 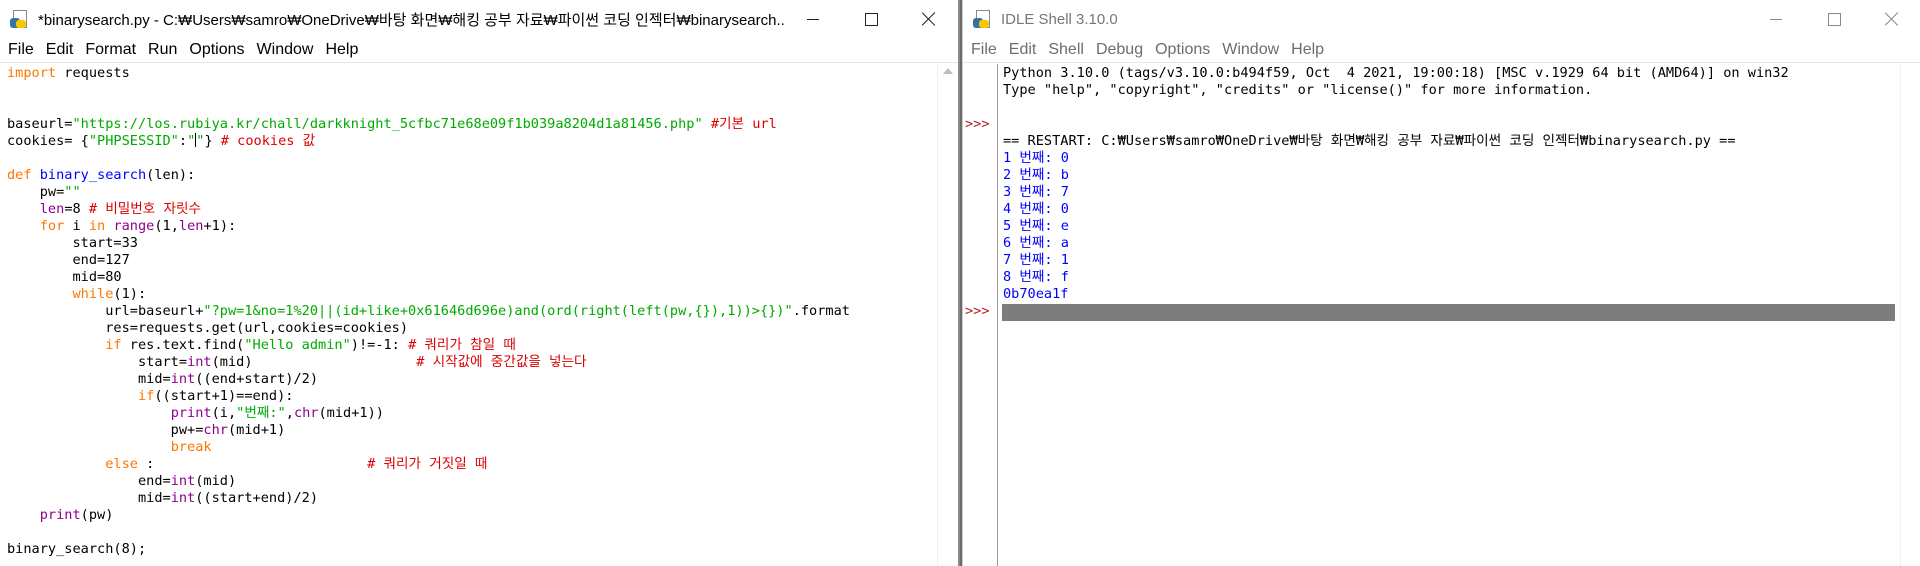 What do you see at coordinates (64, 277) in the screenshot?
I see `code-line: mid=80` at bounding box center [64, 277].